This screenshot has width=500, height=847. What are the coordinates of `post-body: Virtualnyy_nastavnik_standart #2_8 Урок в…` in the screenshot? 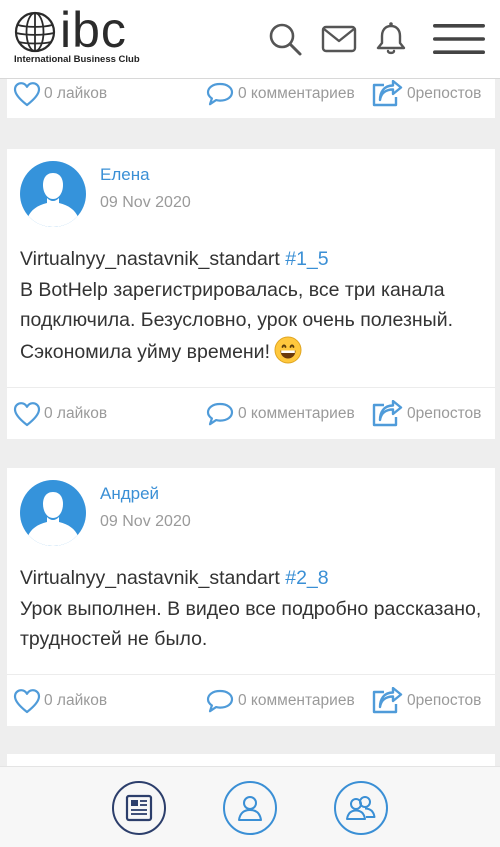 It's located at (255, 609).